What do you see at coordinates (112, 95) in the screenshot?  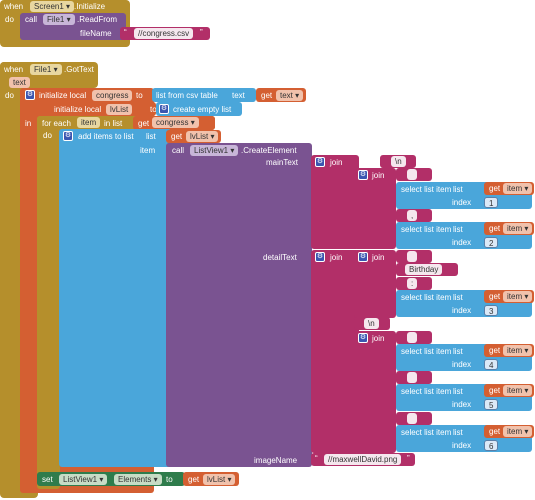 I see `congress-var-name: congress` at bounding box center [112, 95].